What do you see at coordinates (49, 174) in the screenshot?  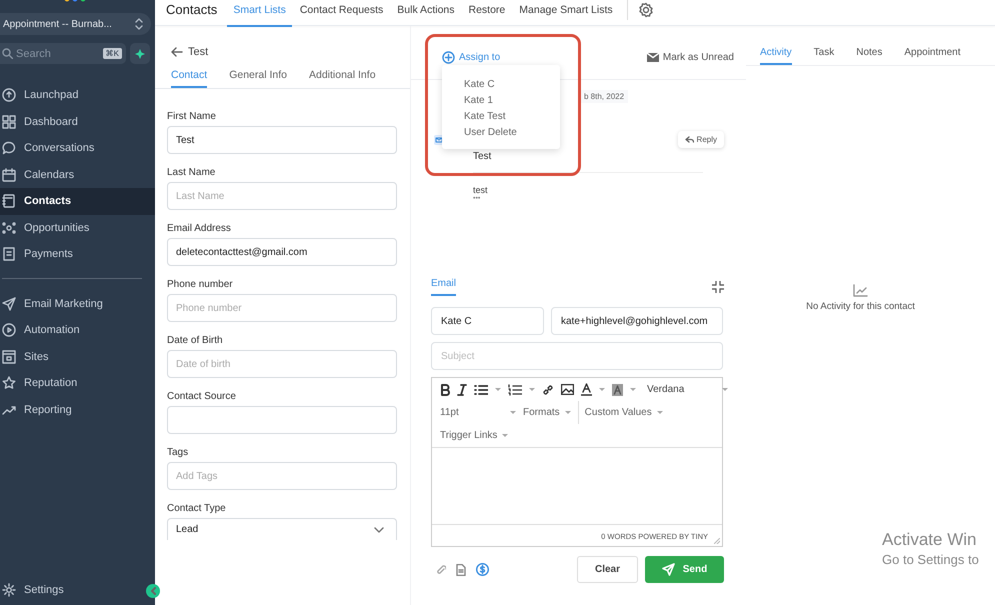 I see `nav-label: Calendars` at bounding box center [49, 174].